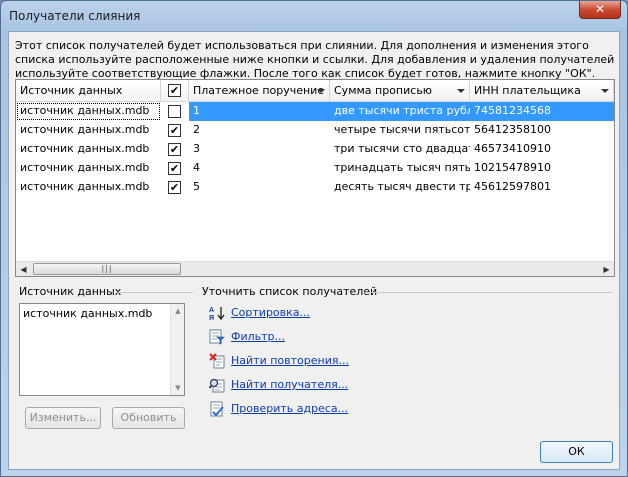 The image size is (628, 477). I want to click on cell-inn: 56412358100, so click(512, 129).